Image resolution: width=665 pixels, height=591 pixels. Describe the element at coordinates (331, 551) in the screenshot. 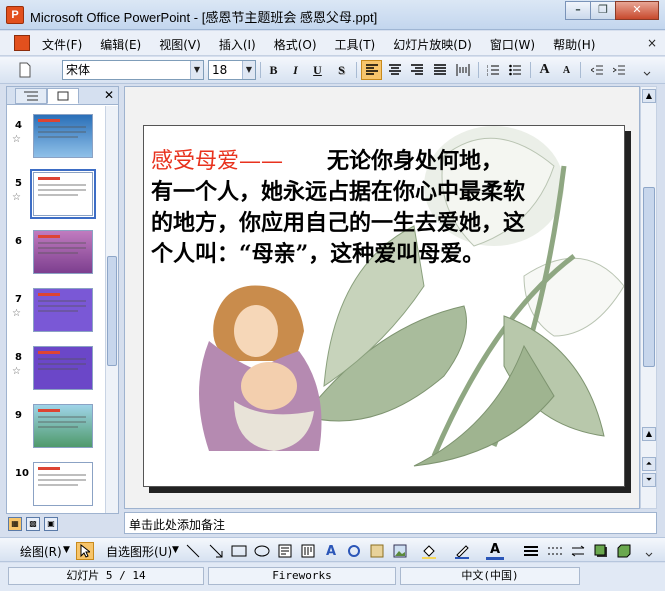

I see `wordart-icon: A` at that location.